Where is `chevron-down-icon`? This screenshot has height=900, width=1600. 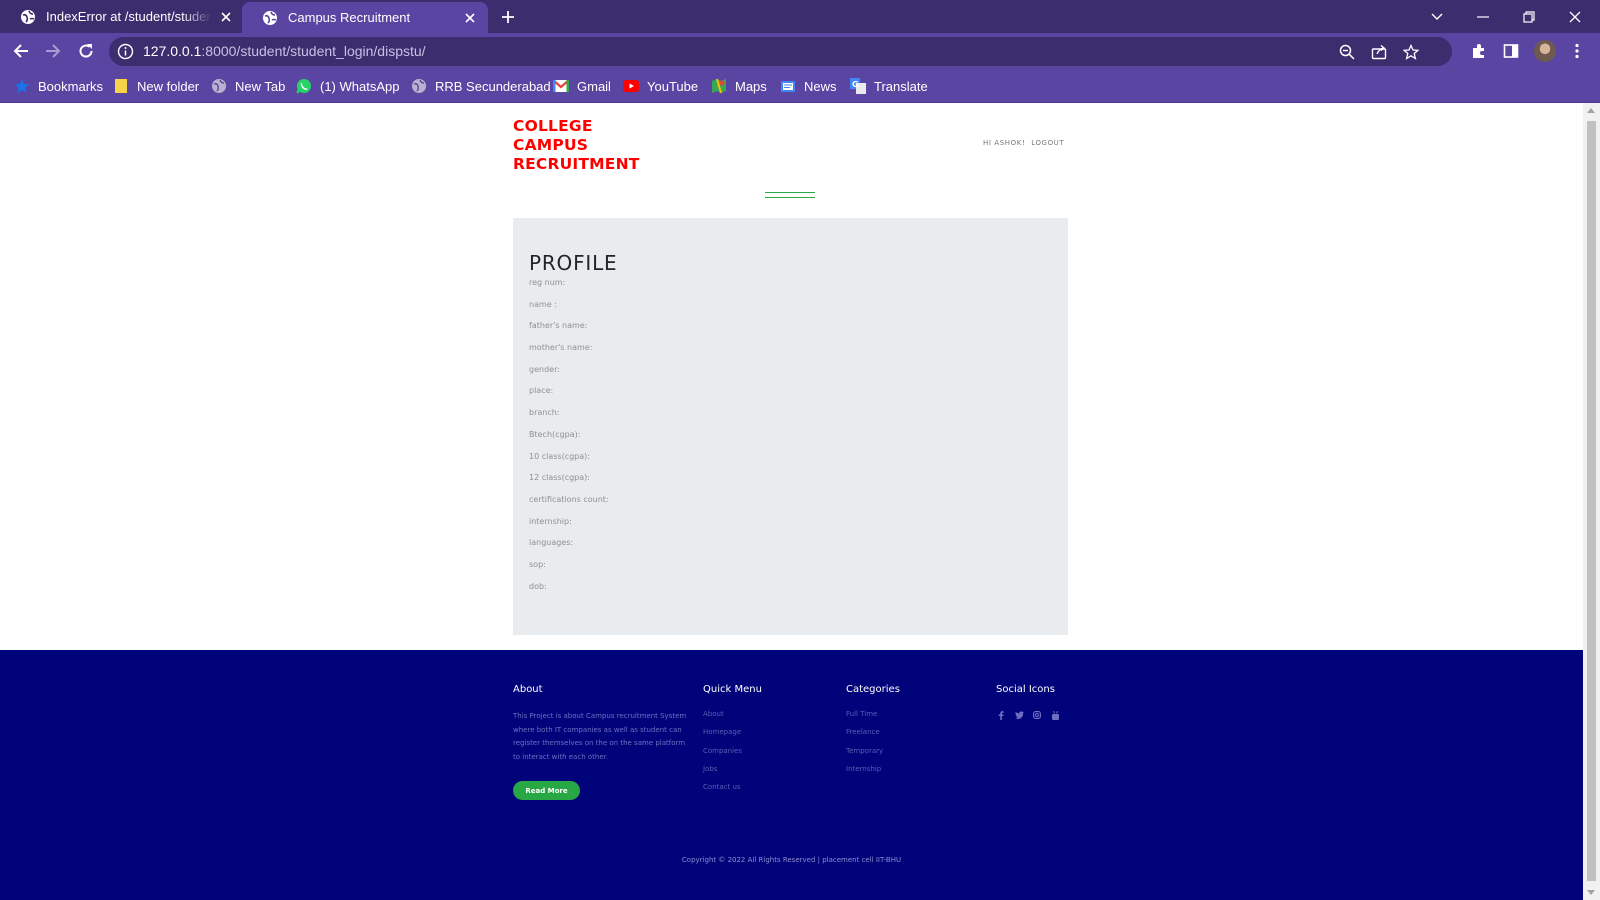 chevron-down-icon is located at coordinates (1437, 16).